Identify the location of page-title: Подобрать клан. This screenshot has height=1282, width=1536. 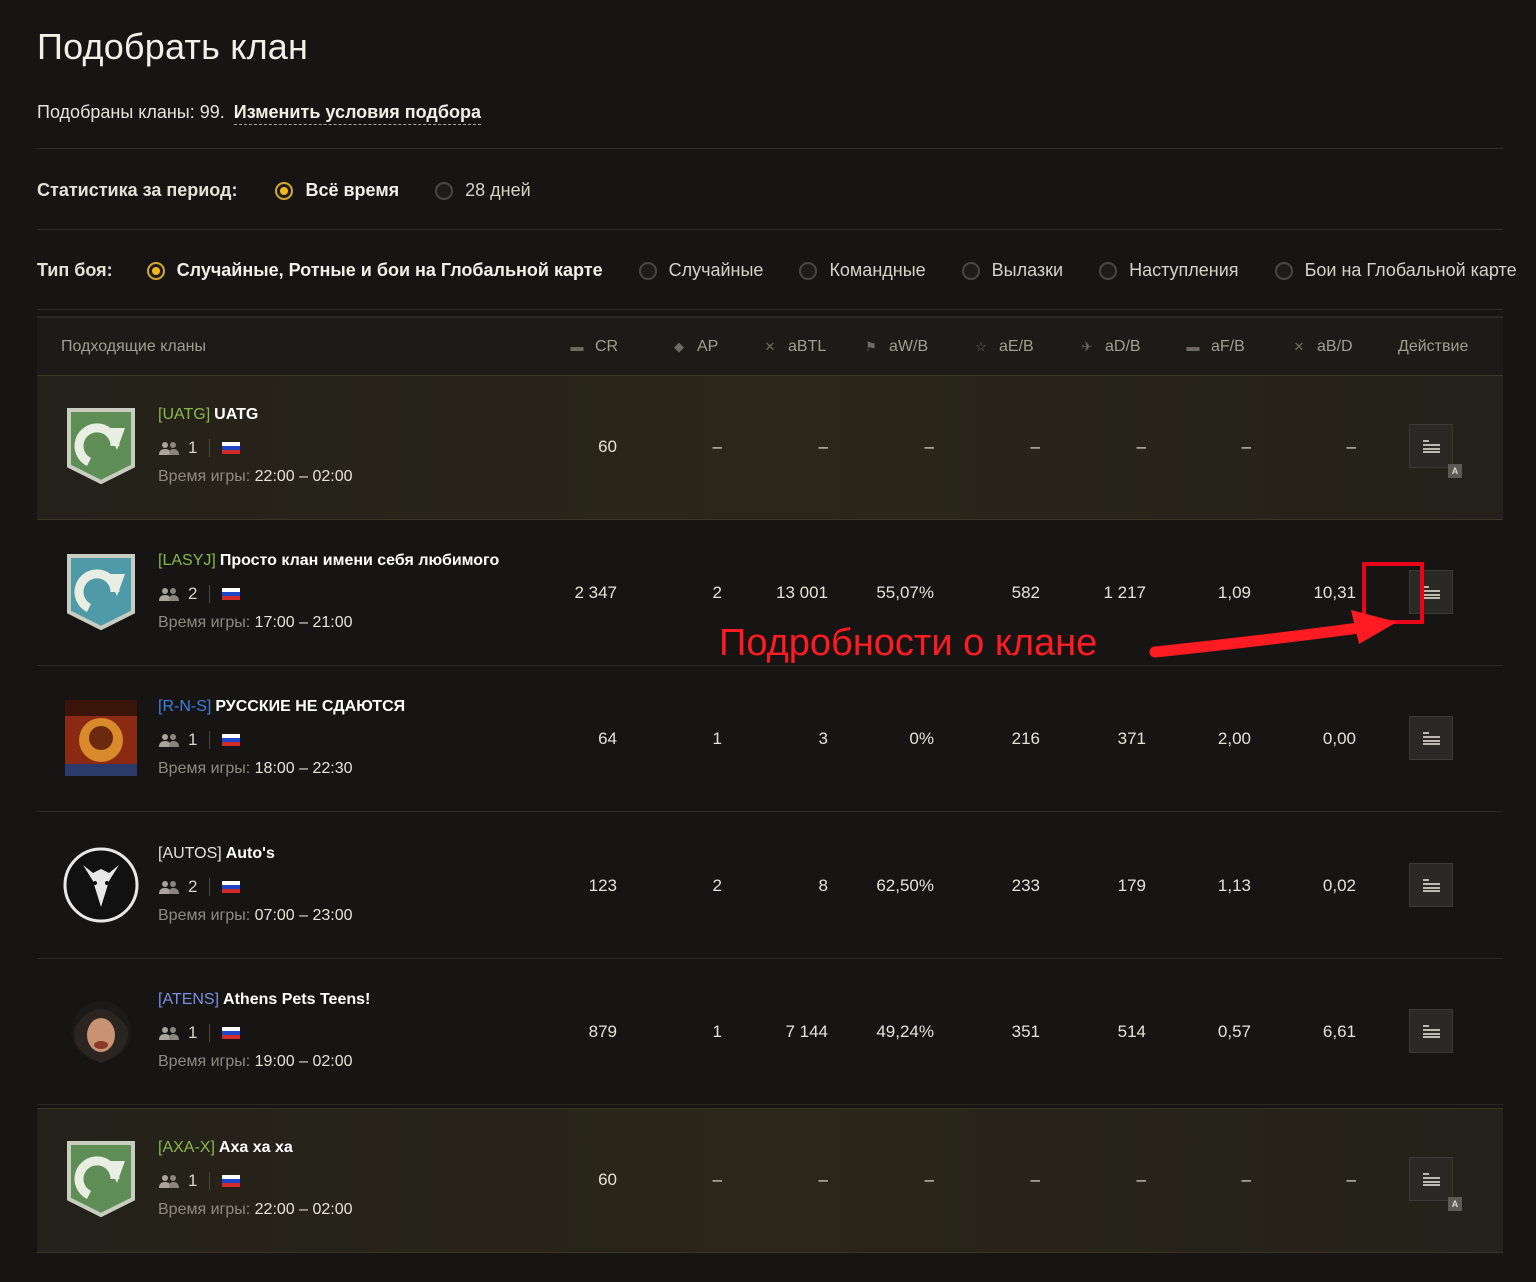
(173, 46).